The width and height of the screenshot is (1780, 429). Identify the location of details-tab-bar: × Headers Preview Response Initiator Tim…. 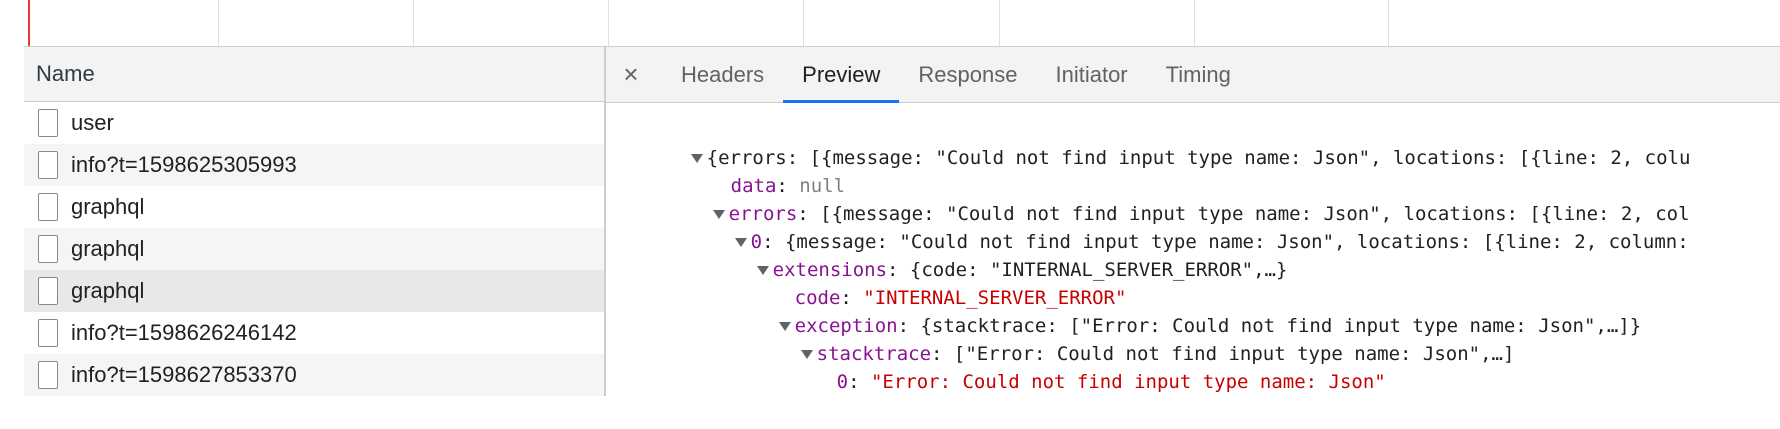
(1193, 75).